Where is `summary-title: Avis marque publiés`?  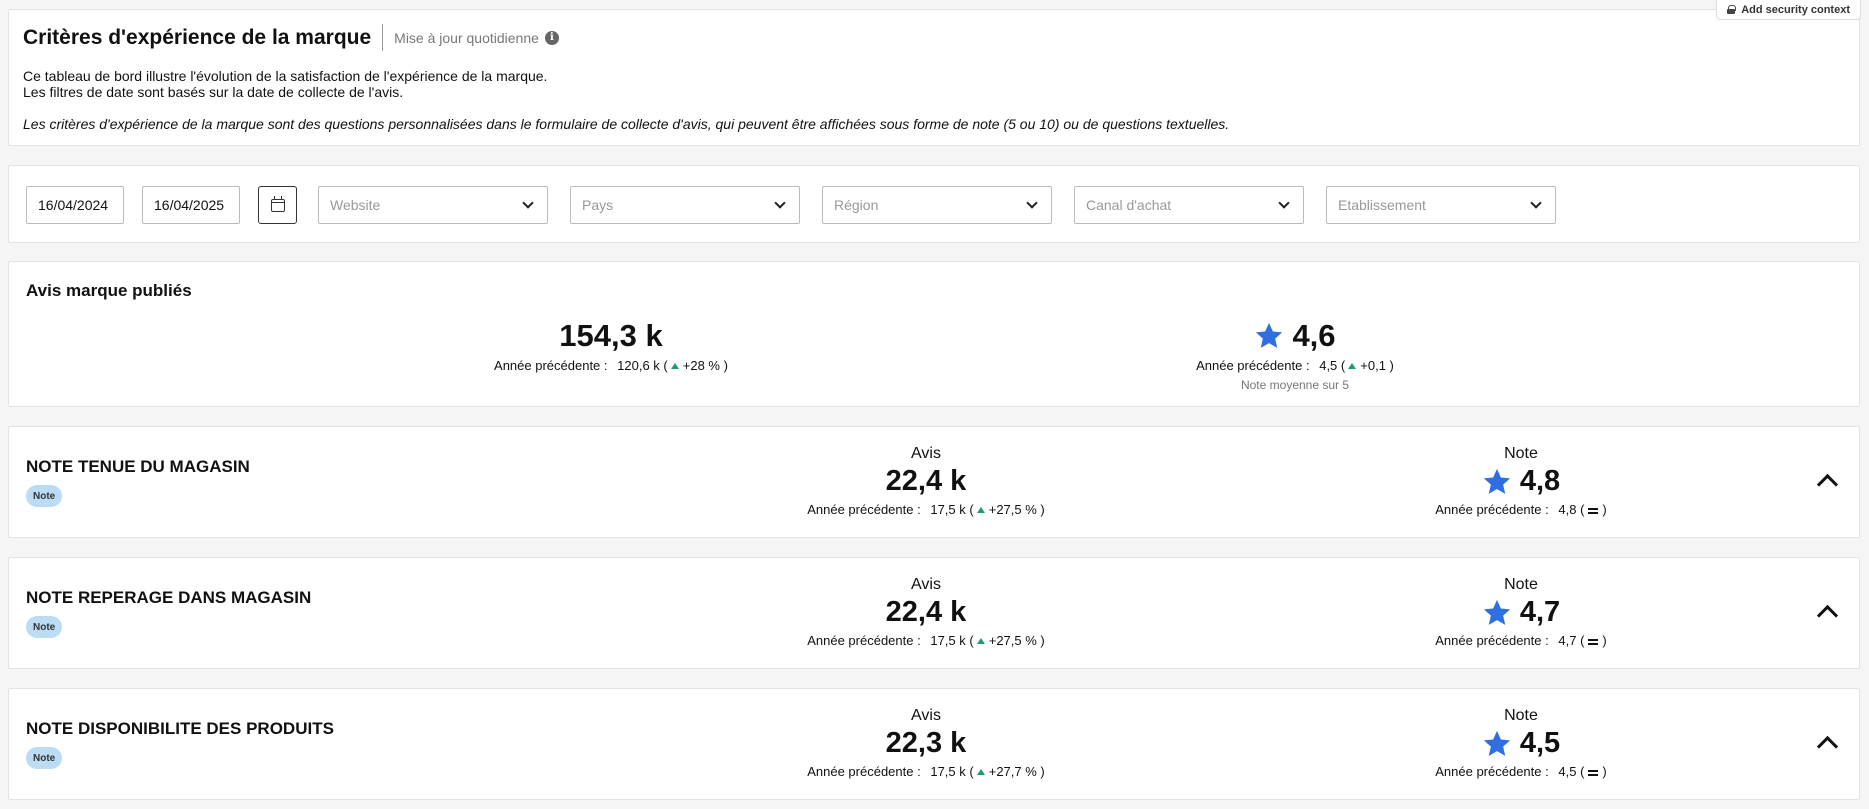 summary-title: Avis marque publiés is located at coordinates (109, 290).